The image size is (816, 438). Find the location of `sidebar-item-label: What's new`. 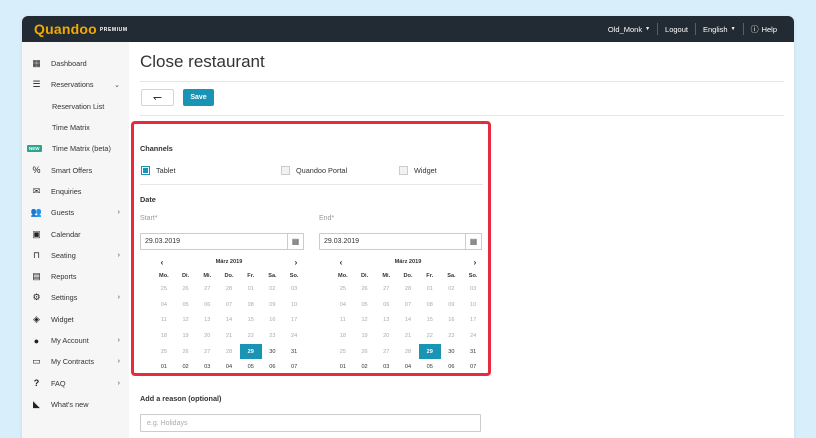

sidebar-item-label: What's new is located at coordinates (70, 404).